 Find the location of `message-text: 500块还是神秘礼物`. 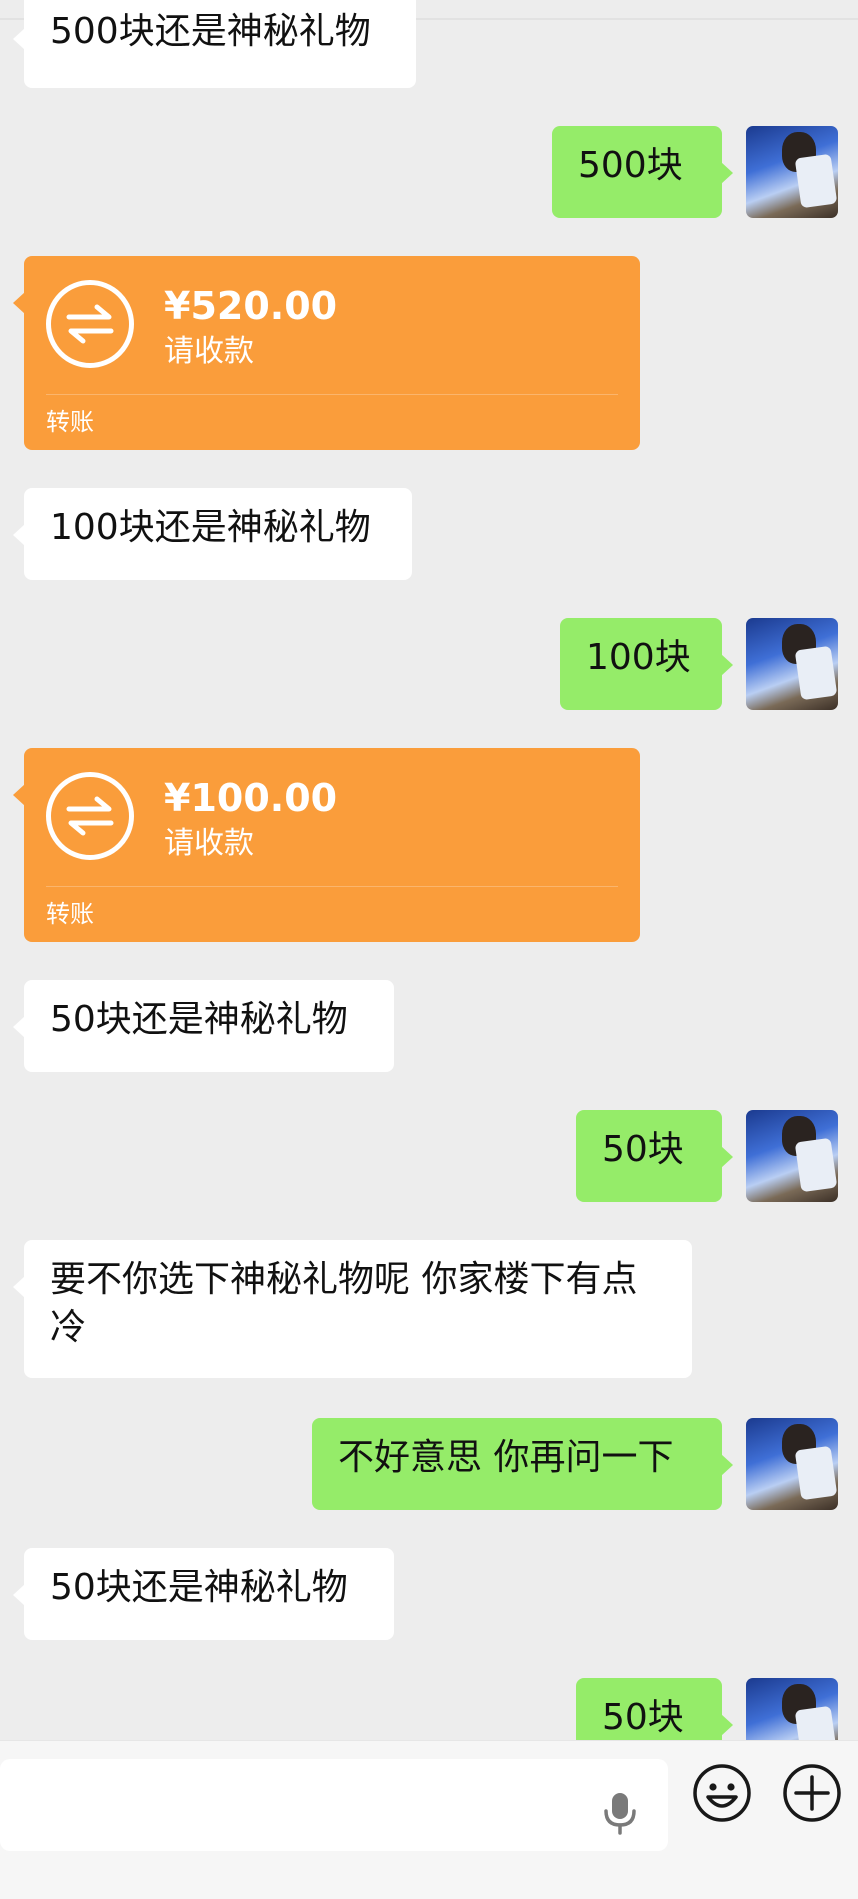

message-text: 500块还是神秘礼物 is located at coordinates (210, 31).